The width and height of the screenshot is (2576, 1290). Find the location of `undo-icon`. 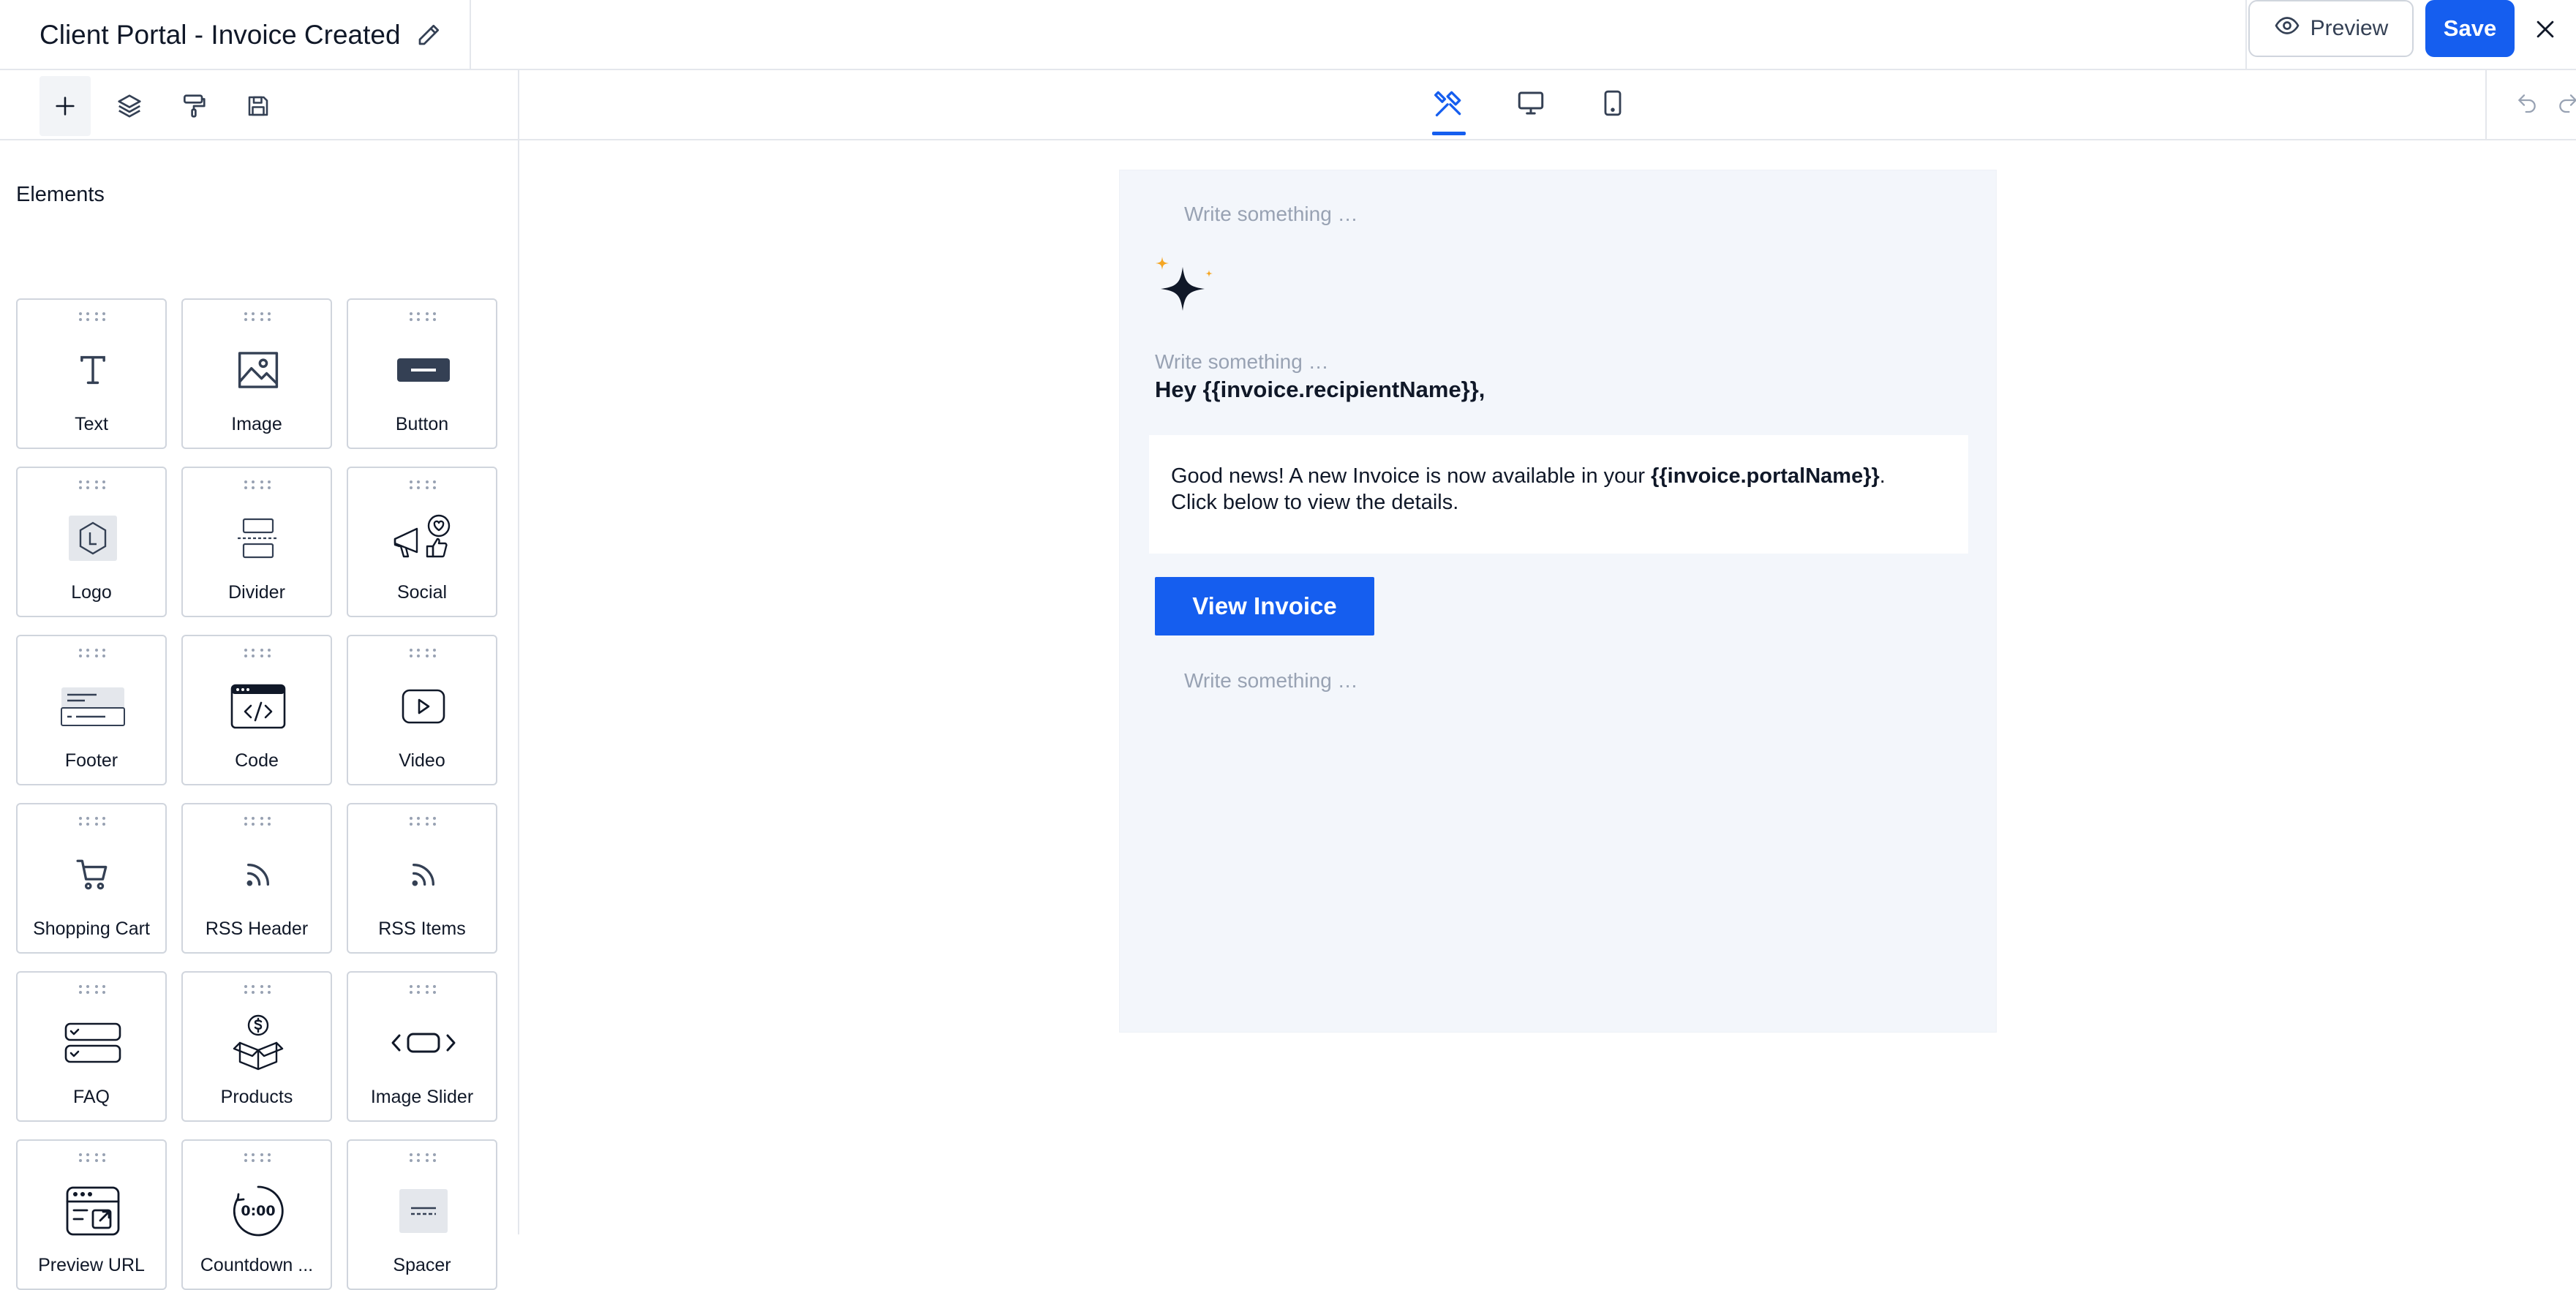

undo-icon is located at coordinates (2527, 103).